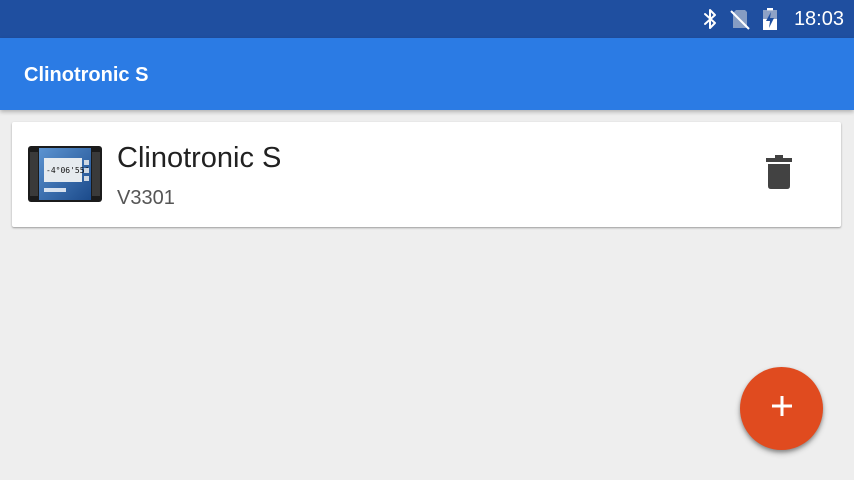 The height and width of the screenshot is (480, 854). I want to click on battery-charging-icon, so click(770, 19).